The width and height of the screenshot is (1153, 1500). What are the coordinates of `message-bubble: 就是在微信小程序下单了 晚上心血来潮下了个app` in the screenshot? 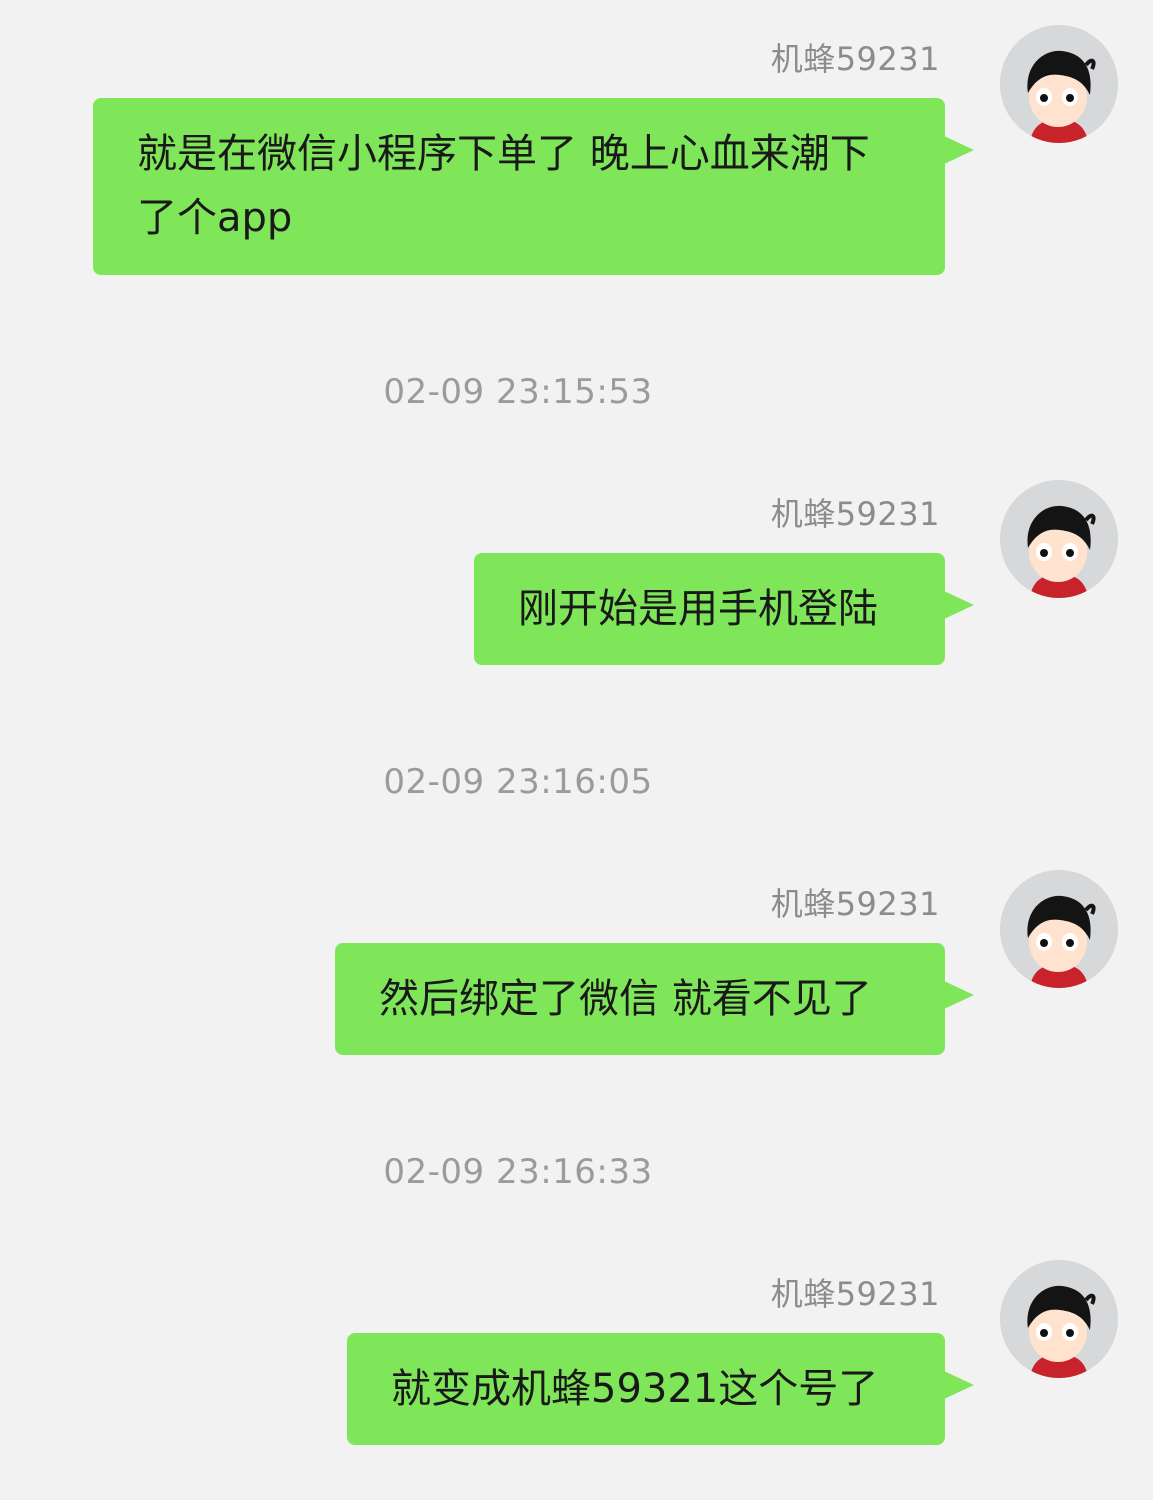 It's located at (533, 186).